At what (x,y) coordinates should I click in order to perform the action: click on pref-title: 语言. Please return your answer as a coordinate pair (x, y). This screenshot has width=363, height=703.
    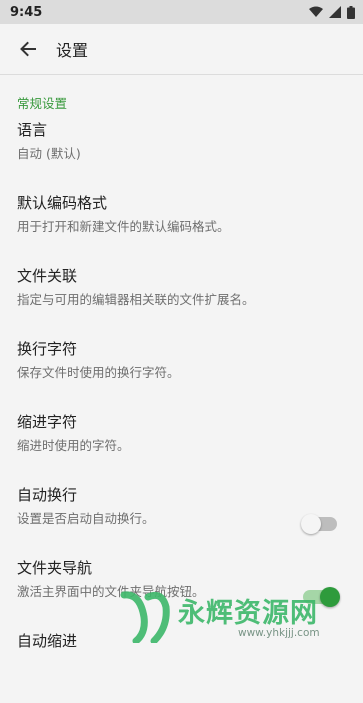
    Looking at the image, I should click on (32, 130).